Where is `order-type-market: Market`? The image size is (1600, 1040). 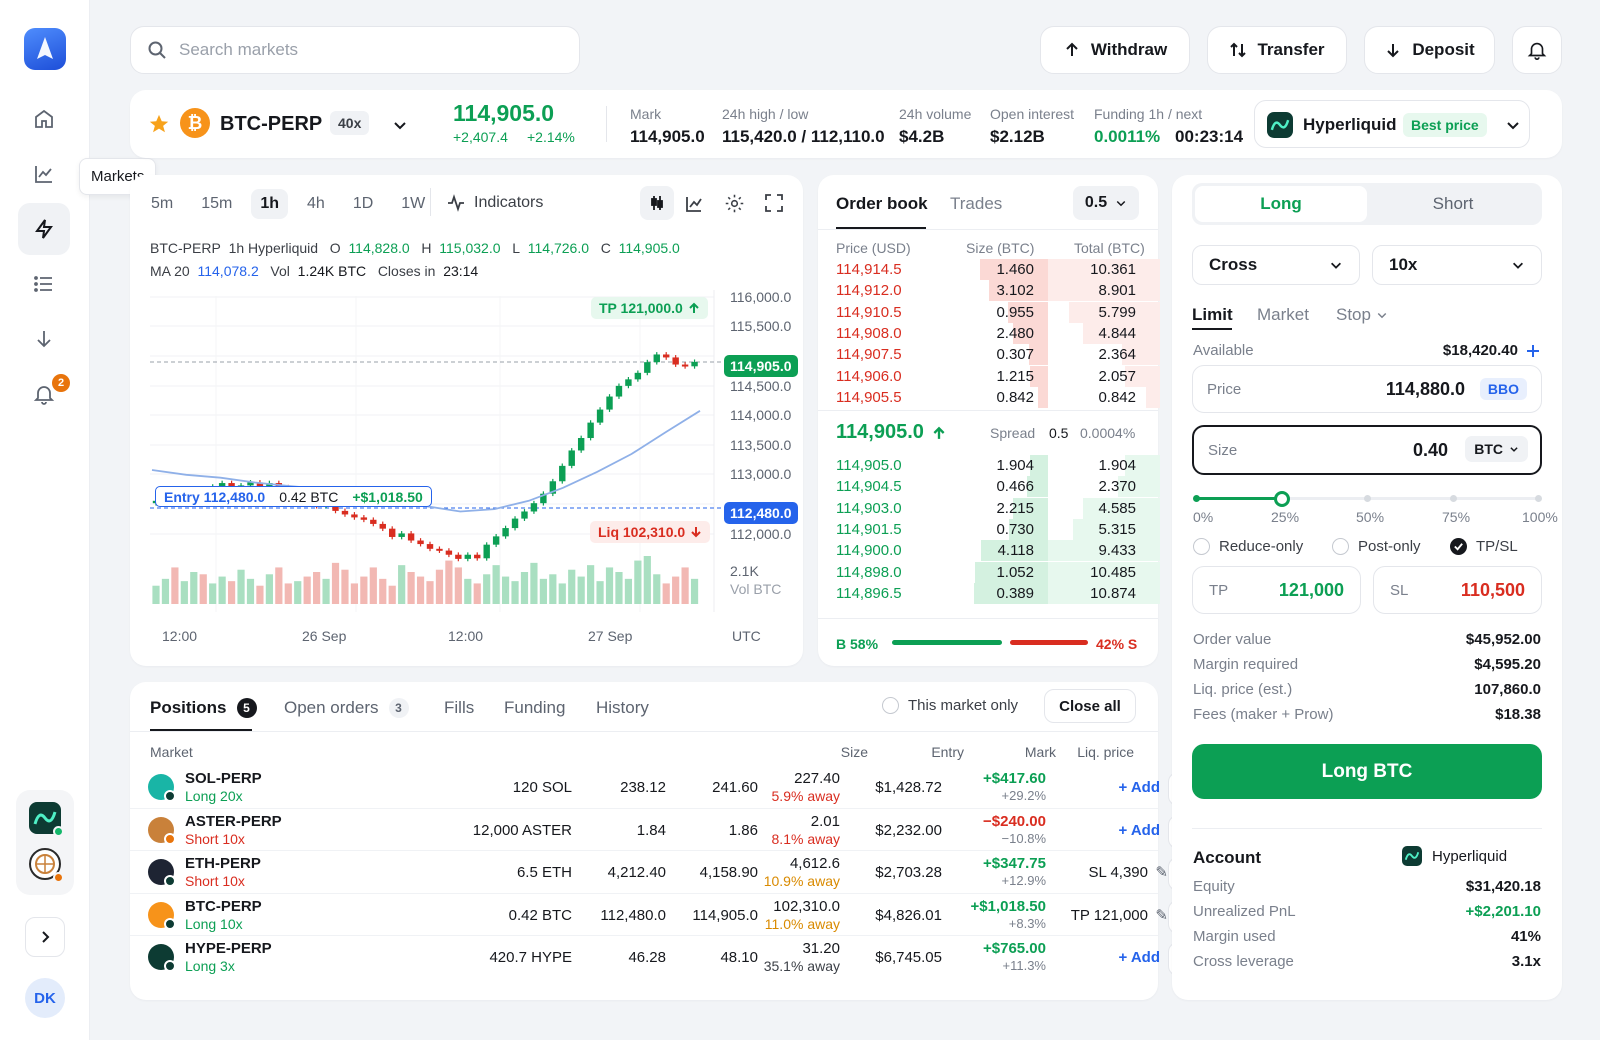
order-type-market: Market is located at coordinates (1283, 315).